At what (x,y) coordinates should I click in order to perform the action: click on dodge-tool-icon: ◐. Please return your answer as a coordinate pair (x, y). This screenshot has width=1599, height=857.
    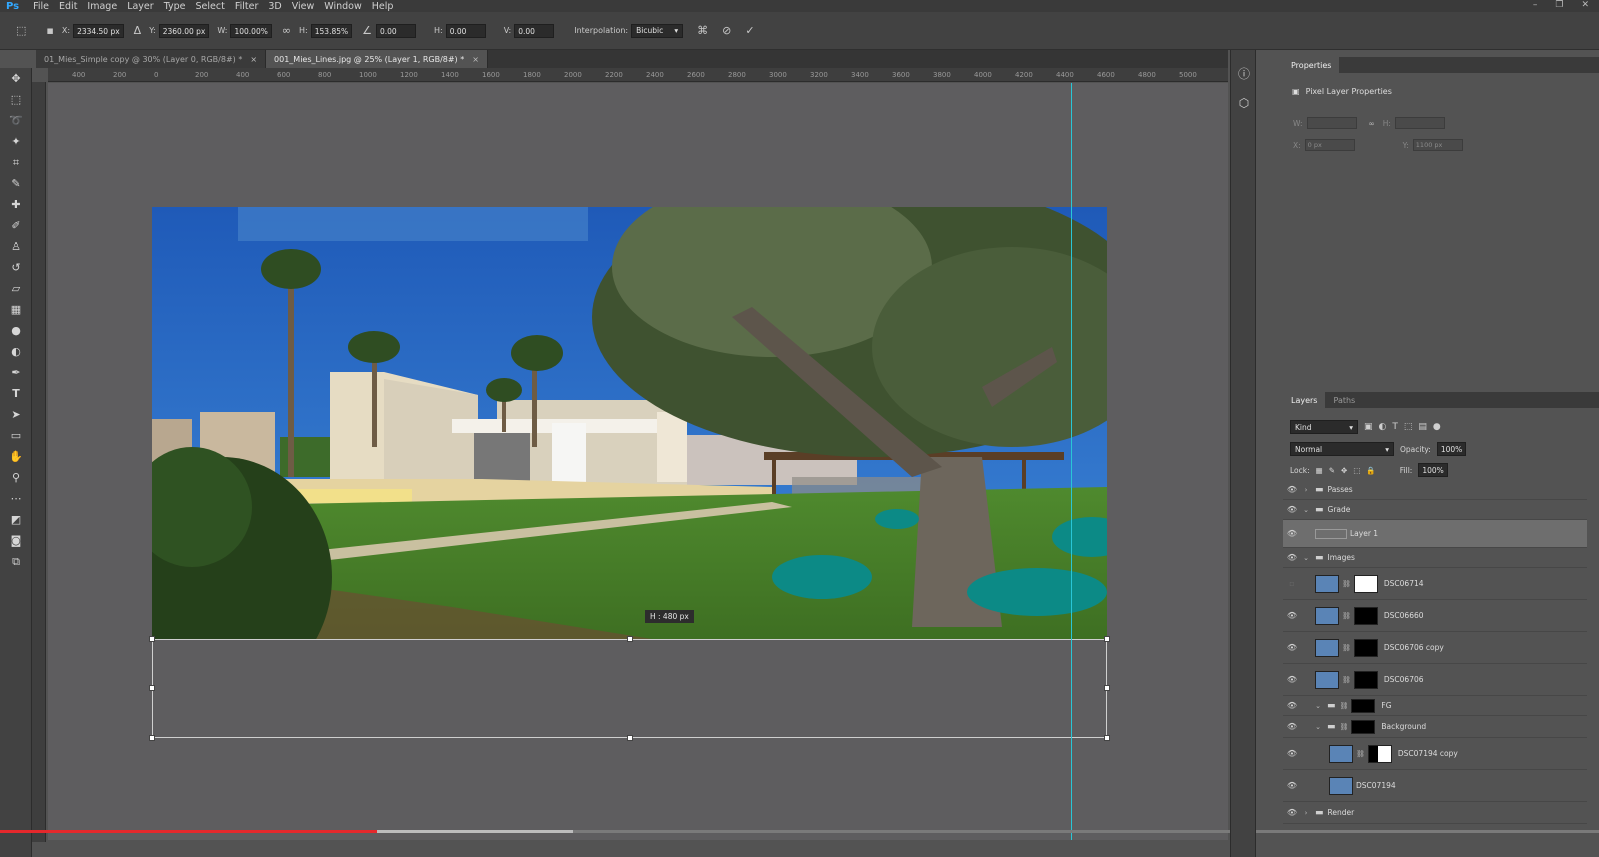
    Looking at the image, I should click on (16, 351).